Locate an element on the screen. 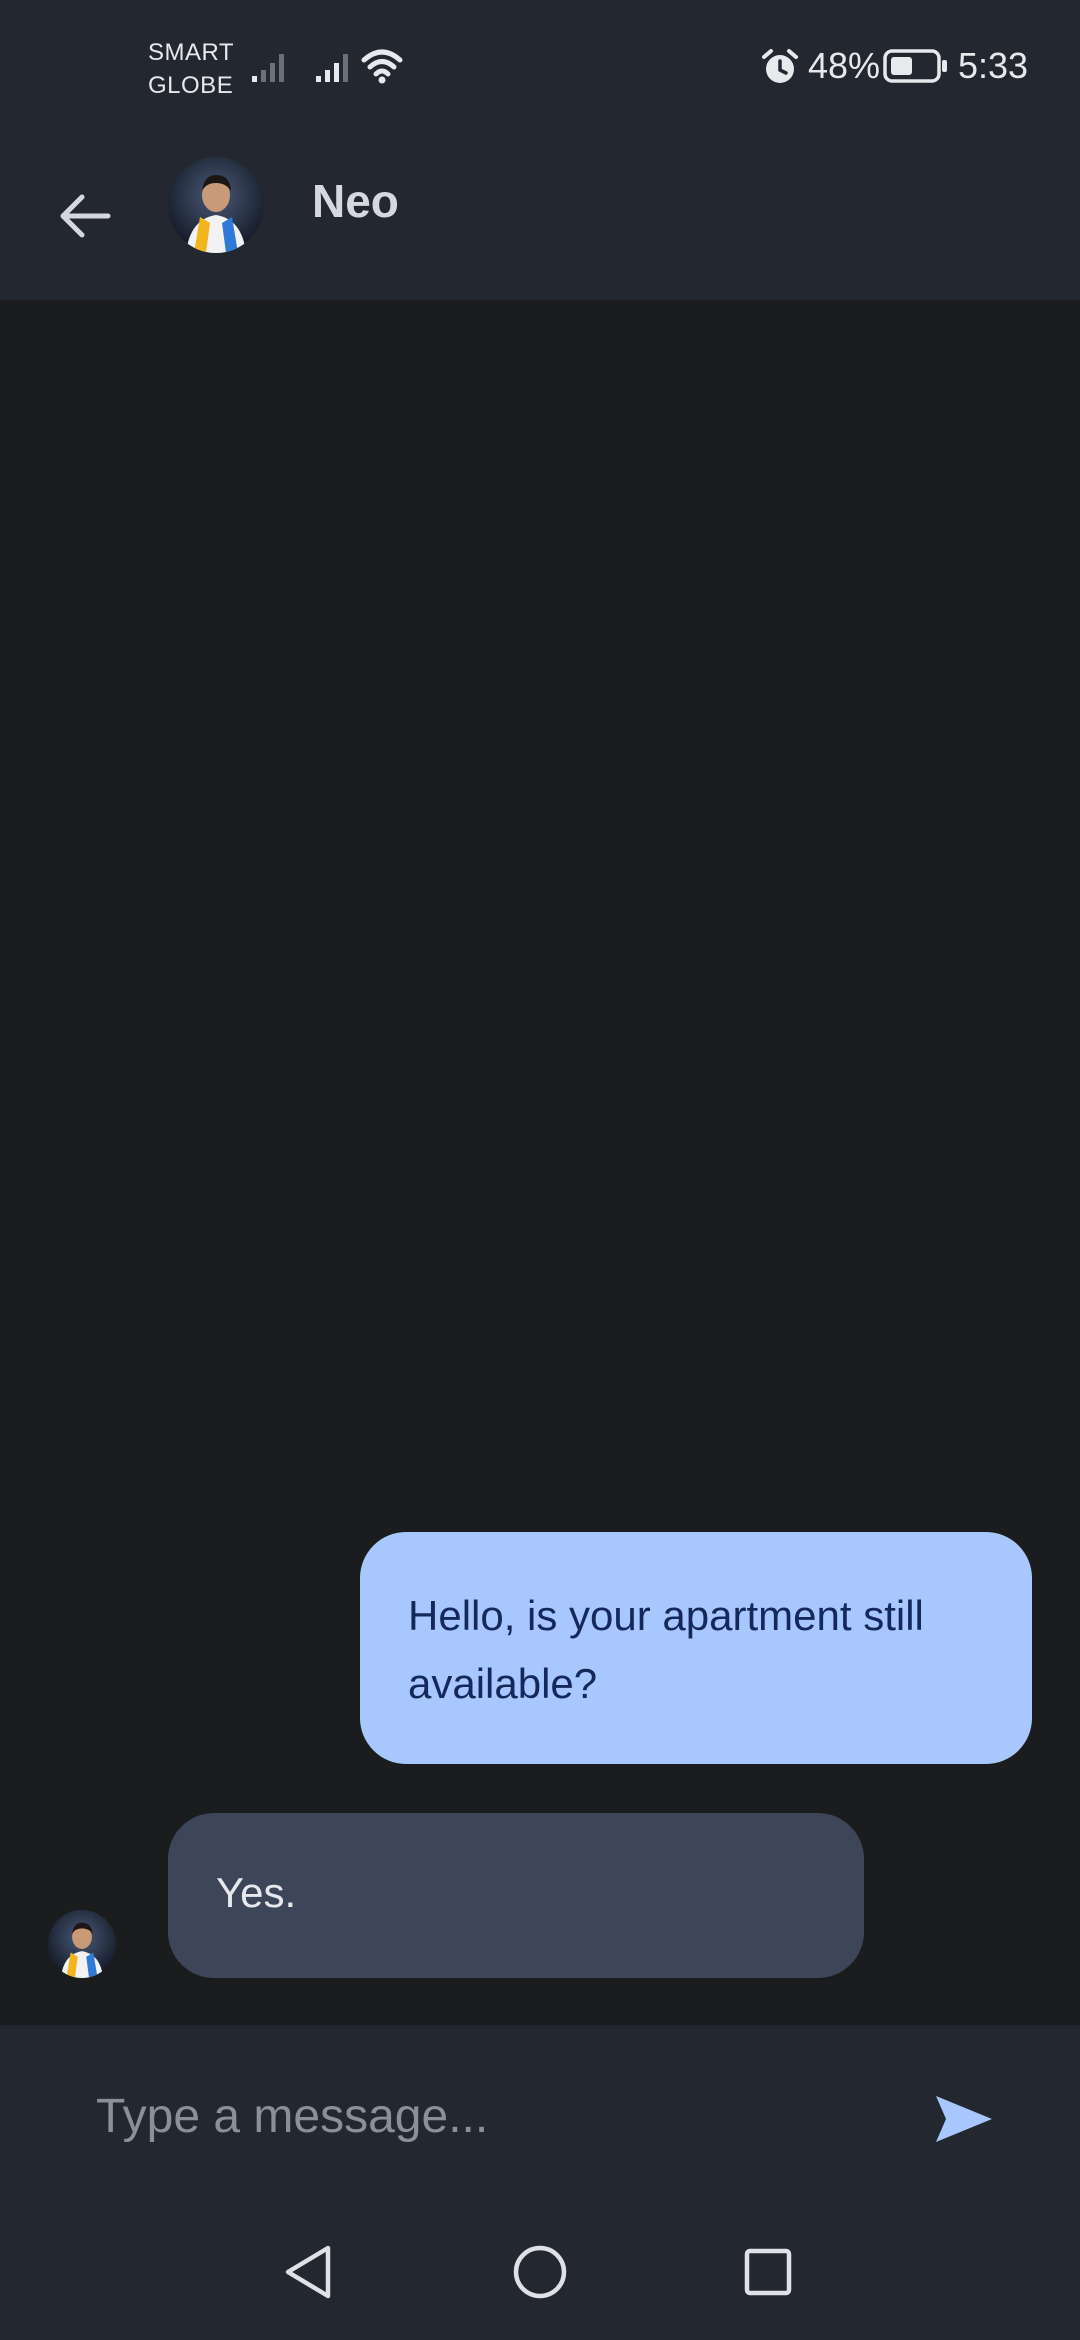  nav-home-button is located at coordinates (540, 2272).